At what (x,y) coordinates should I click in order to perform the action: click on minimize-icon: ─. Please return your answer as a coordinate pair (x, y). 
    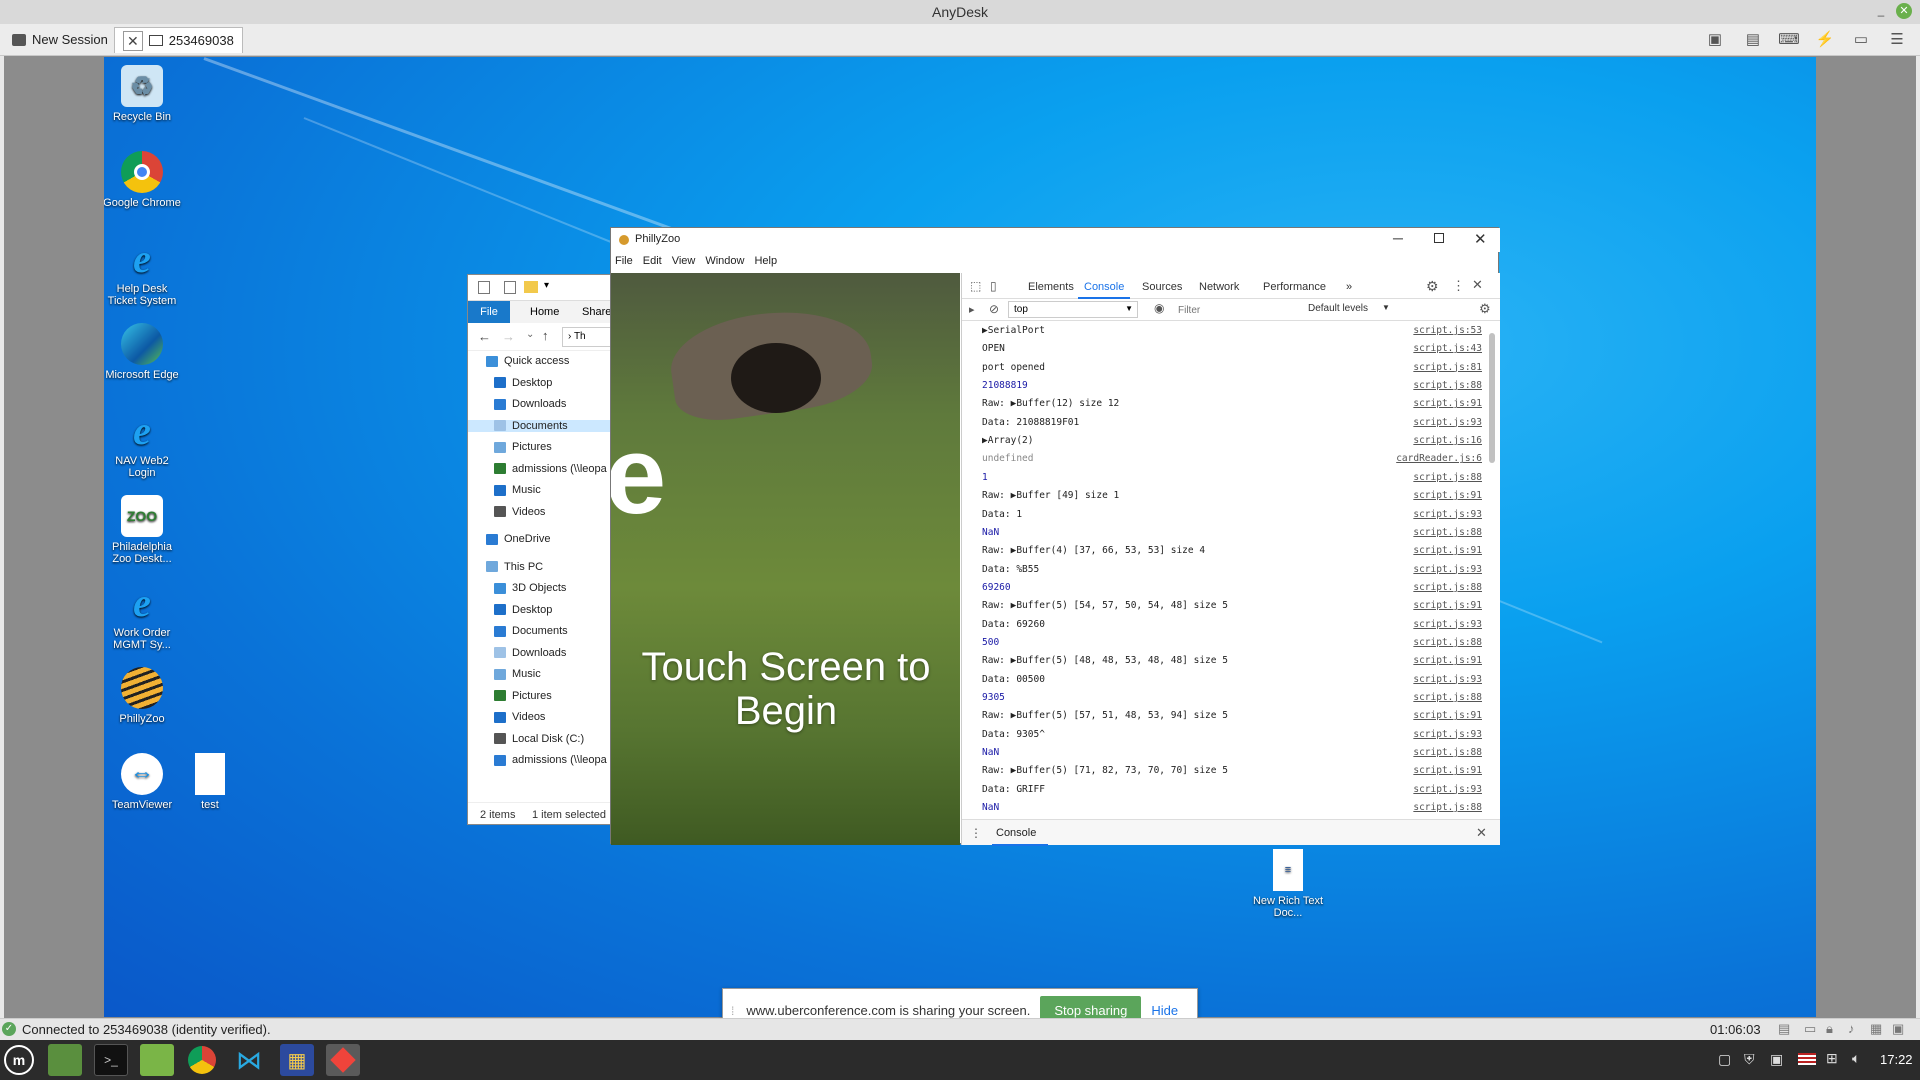
    Looking at the image, I should click on (1398, 238).